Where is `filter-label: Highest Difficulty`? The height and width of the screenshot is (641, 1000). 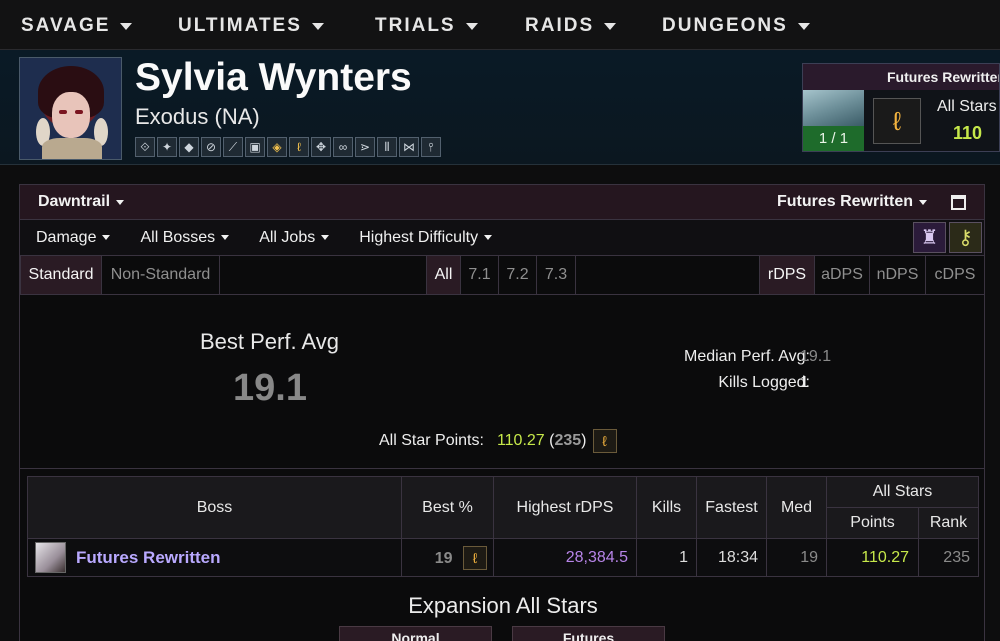
filter-label: Highest Difficulty is located at coordinates (419, 237).